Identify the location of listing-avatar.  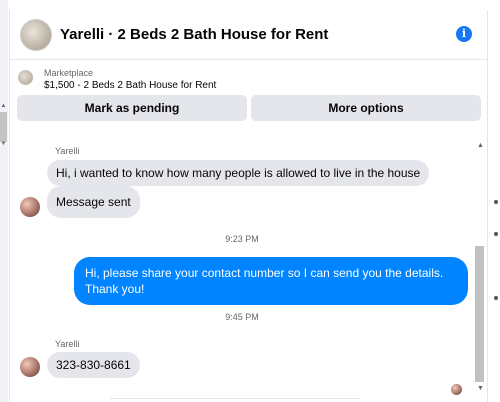
(36, 34).